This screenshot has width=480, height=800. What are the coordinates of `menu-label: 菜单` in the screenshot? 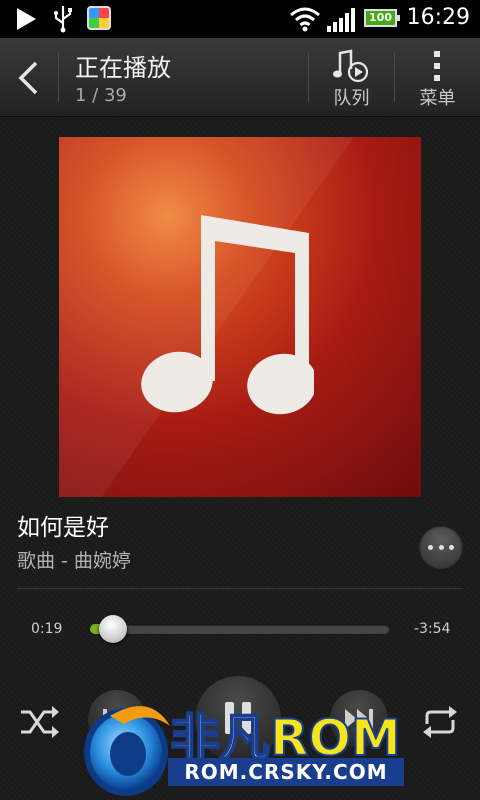 It's located at (437, 98).